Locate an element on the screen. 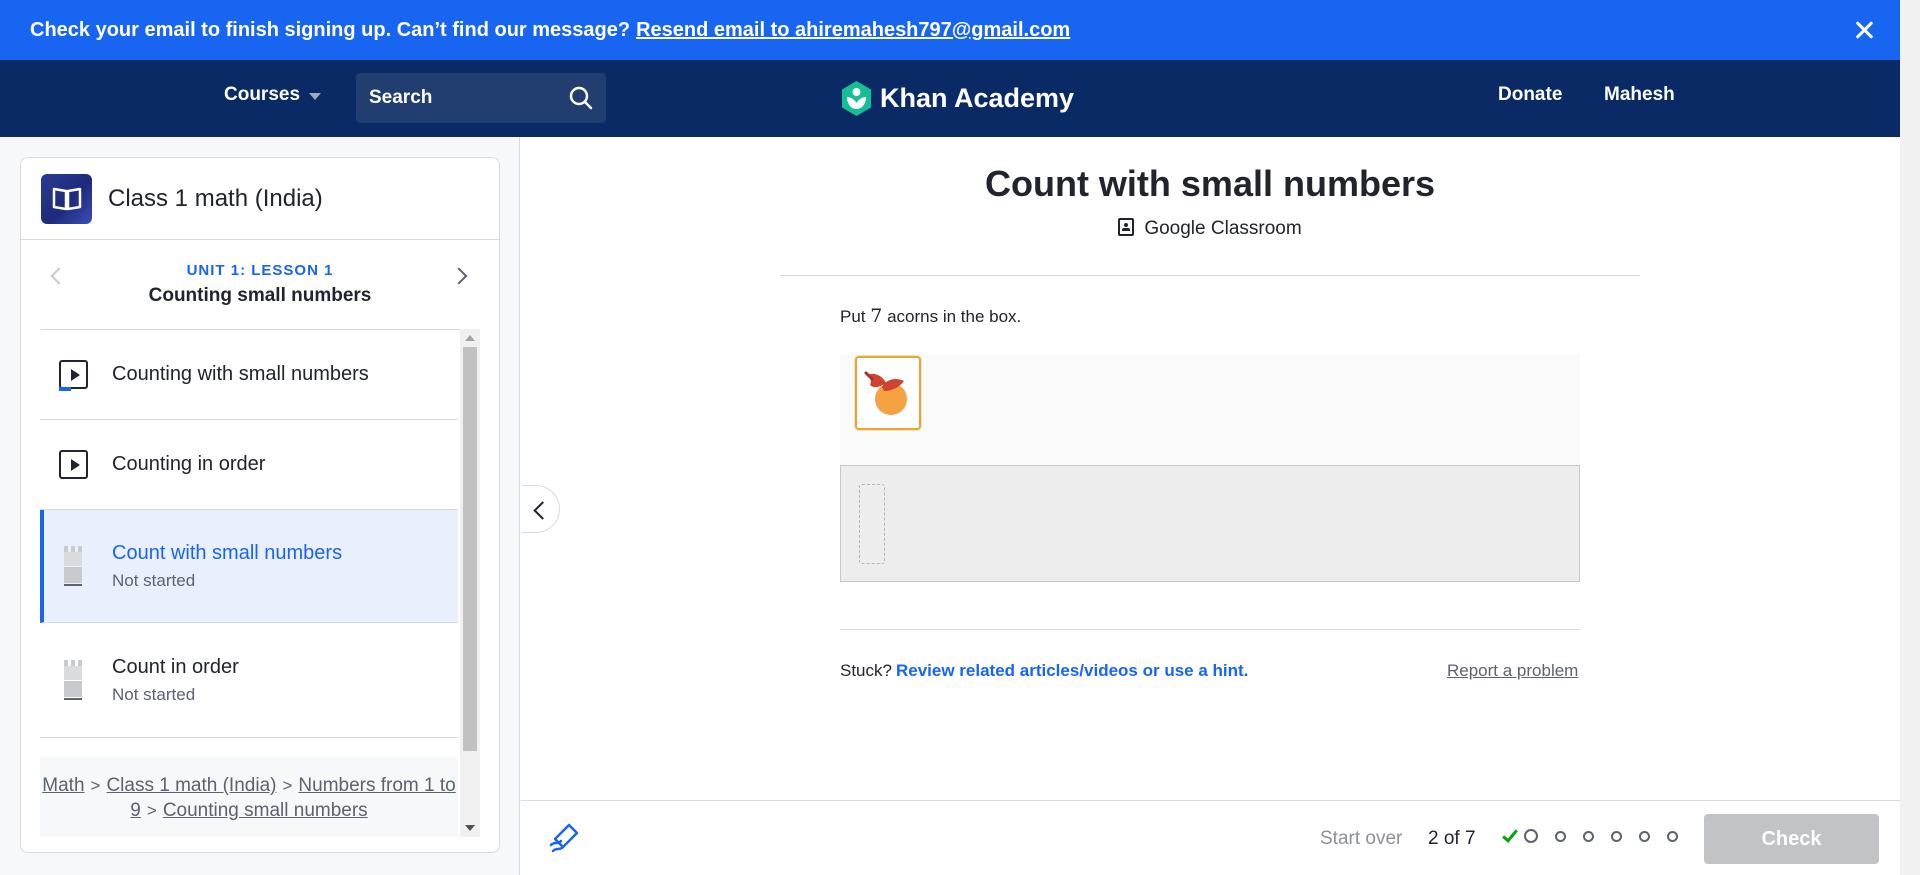 This screenshot has height=875, width=1920. list-item-title: Counting in order is located at coordinates (189, 464).